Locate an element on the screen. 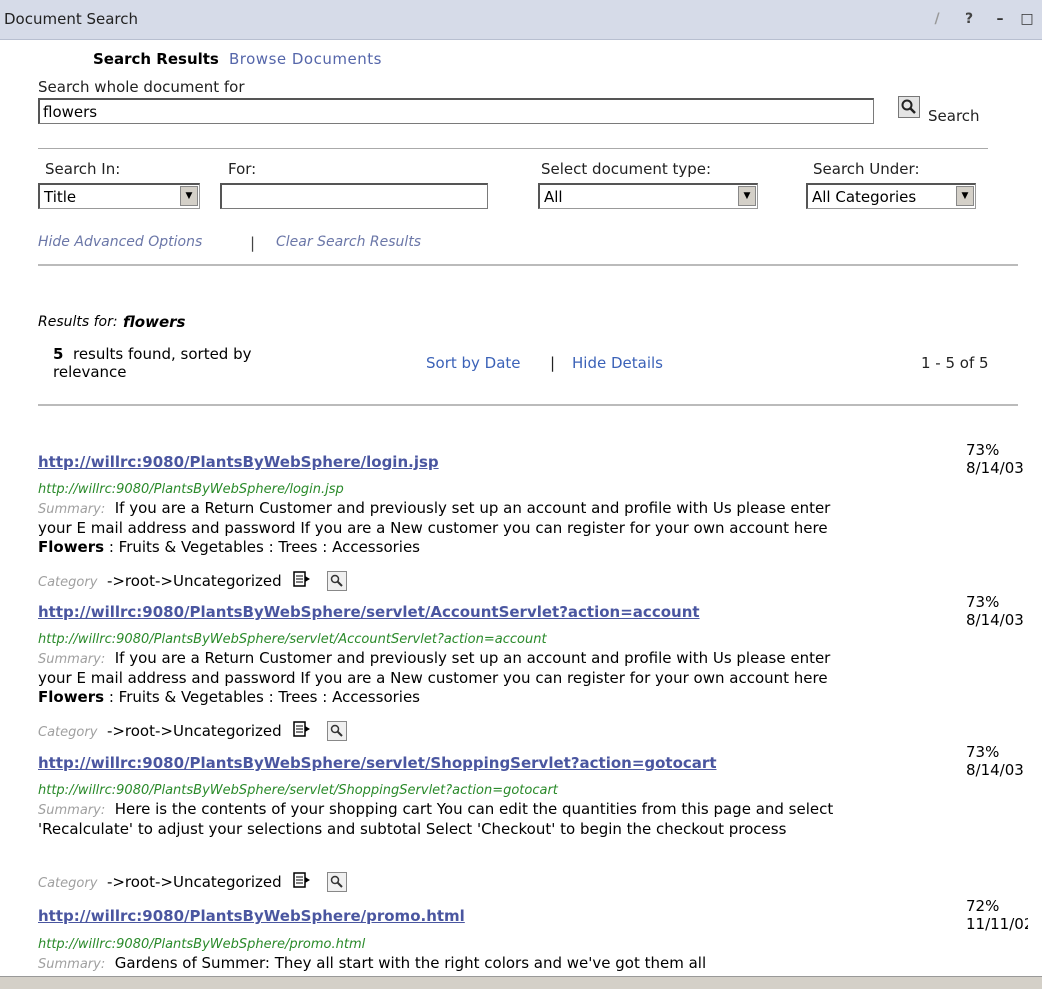 The width and height of the screenshot is (1042, 989). search-in-select: Title ▼ is located at coordinates (119, 196).